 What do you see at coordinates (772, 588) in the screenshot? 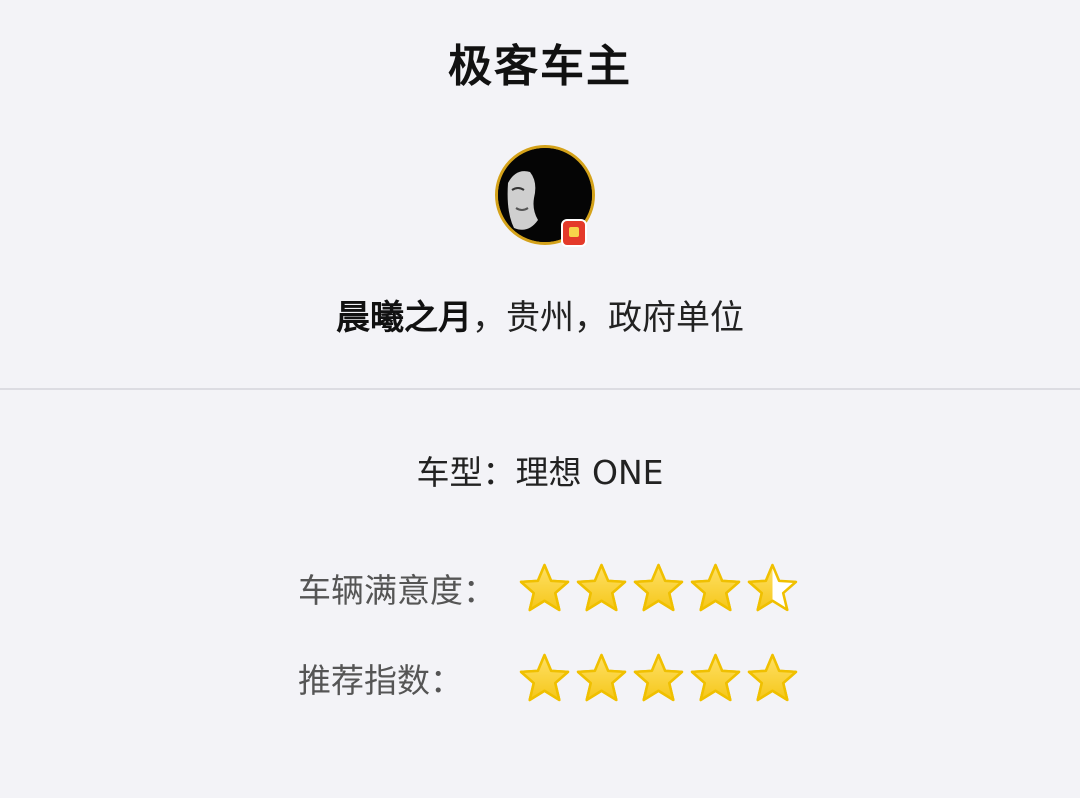
I see `star-half-icon` at bounding box center [772, 588].